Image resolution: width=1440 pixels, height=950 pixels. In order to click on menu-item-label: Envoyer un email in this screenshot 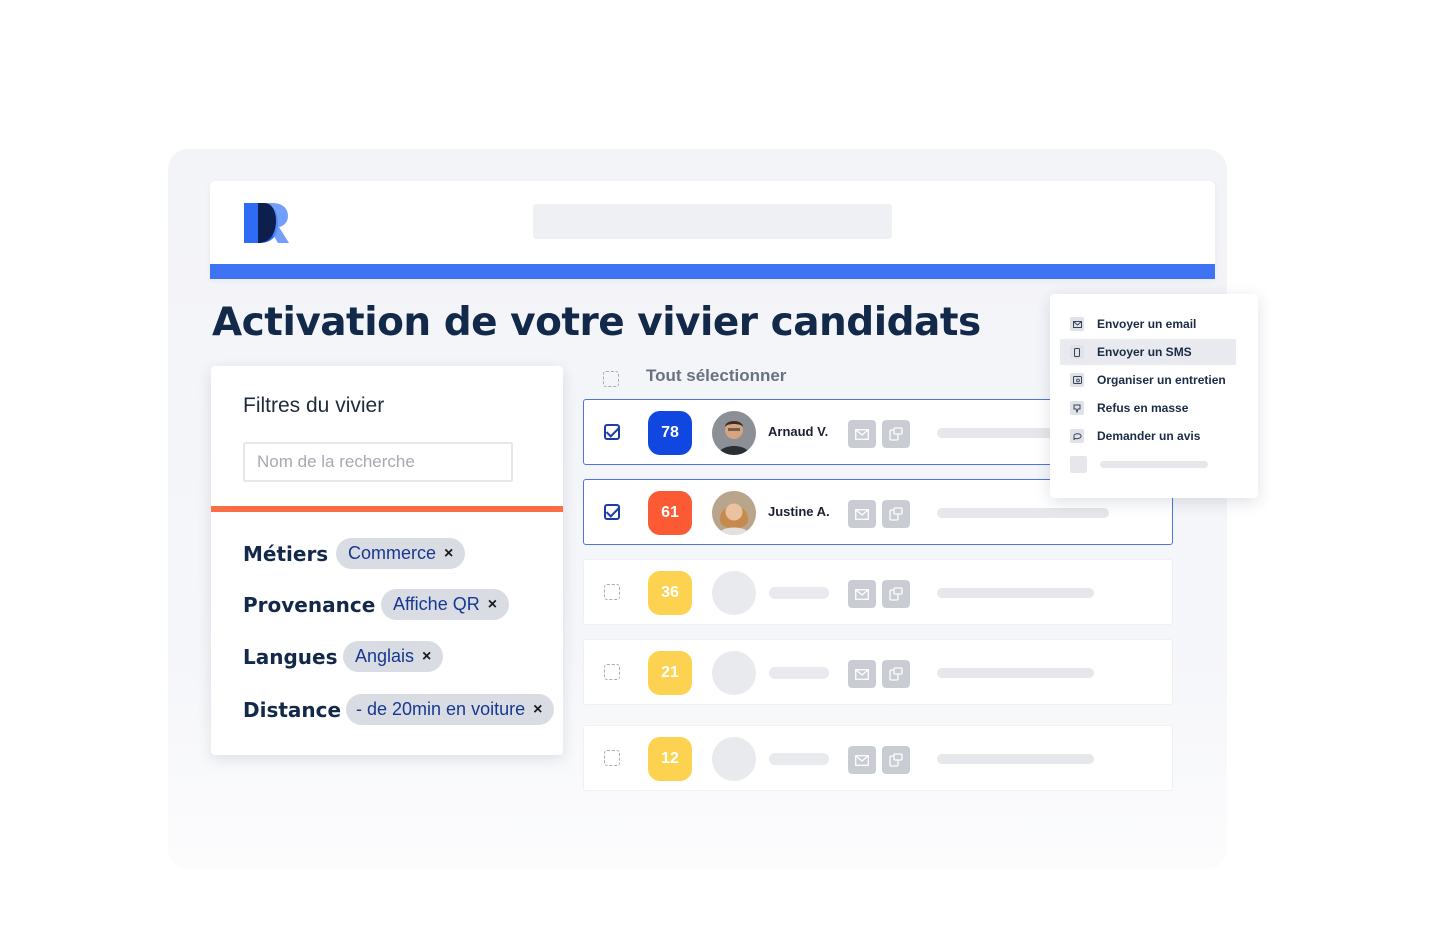, I will do `click(1147, 324)`.